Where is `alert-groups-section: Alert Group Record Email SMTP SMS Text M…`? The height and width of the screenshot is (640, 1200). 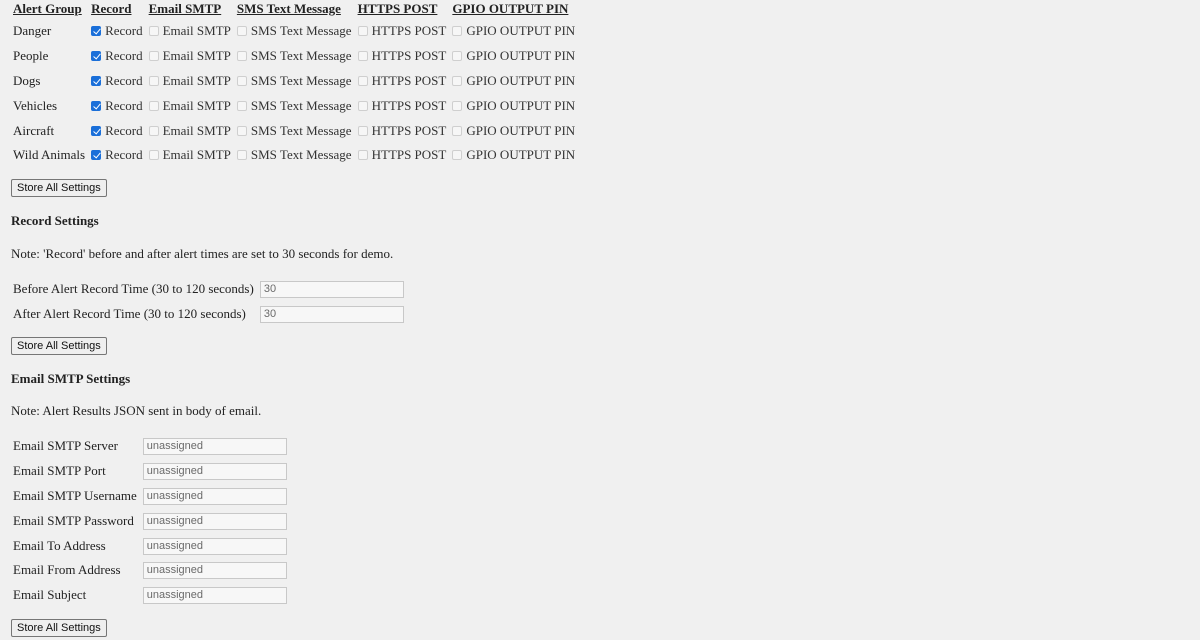 alert-groups-section: Alert Group Record Email SMTP SMS Text M… is located at coordinates (294, 84).